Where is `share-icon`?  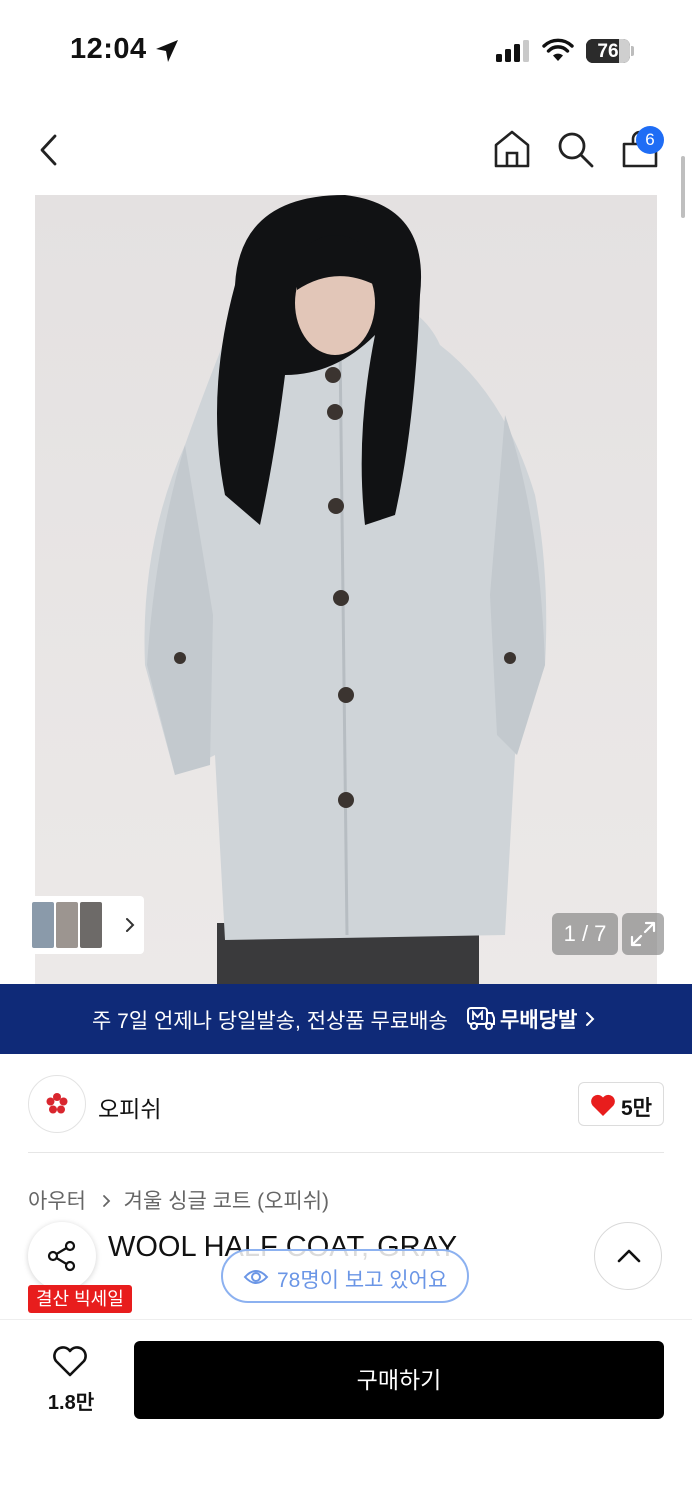 share-icon is located at coordinates (61, 1256).